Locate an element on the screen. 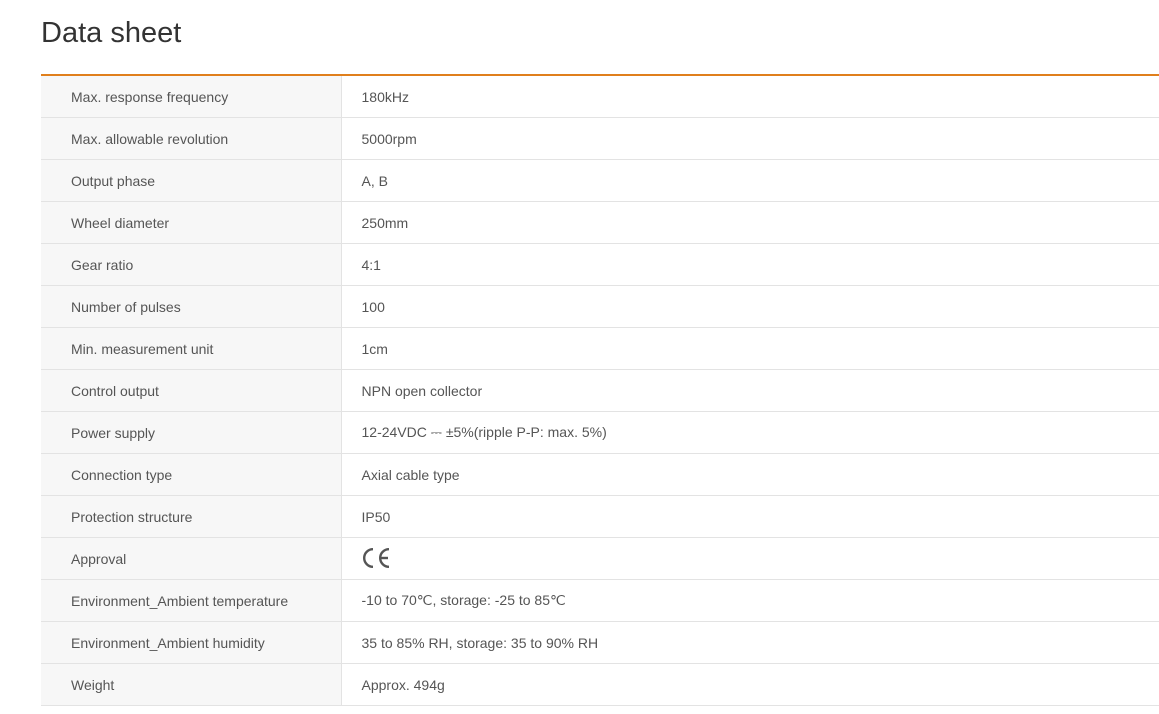 This screenshot has height=714, width=1159. table-row: Connection type Axial cable type is located at coordinates (600, 474).